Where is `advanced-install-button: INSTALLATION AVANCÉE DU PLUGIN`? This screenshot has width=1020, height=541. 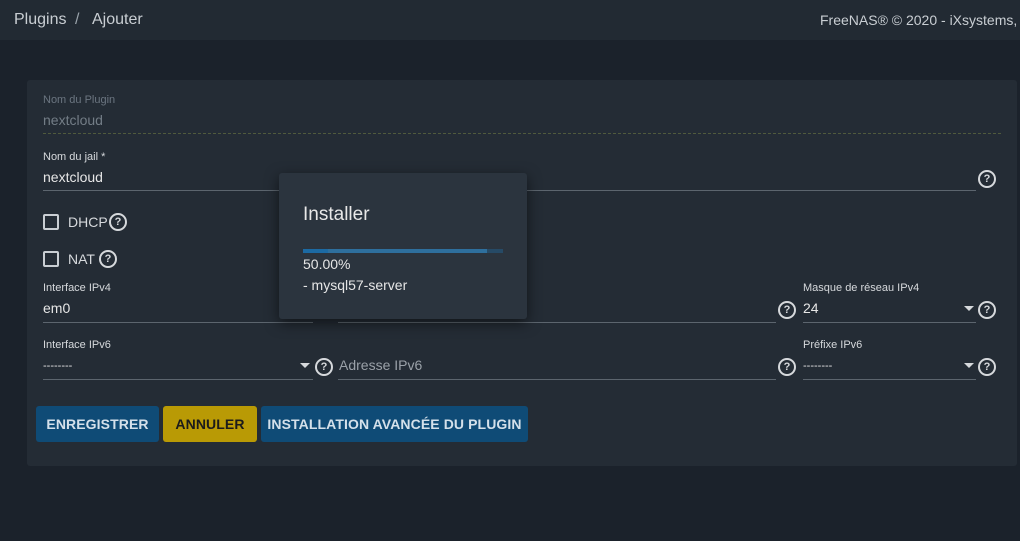 advanced-install-button: INSTALLATION AVANCÉE DU PLUGIN is located at coordinates (394, 424).